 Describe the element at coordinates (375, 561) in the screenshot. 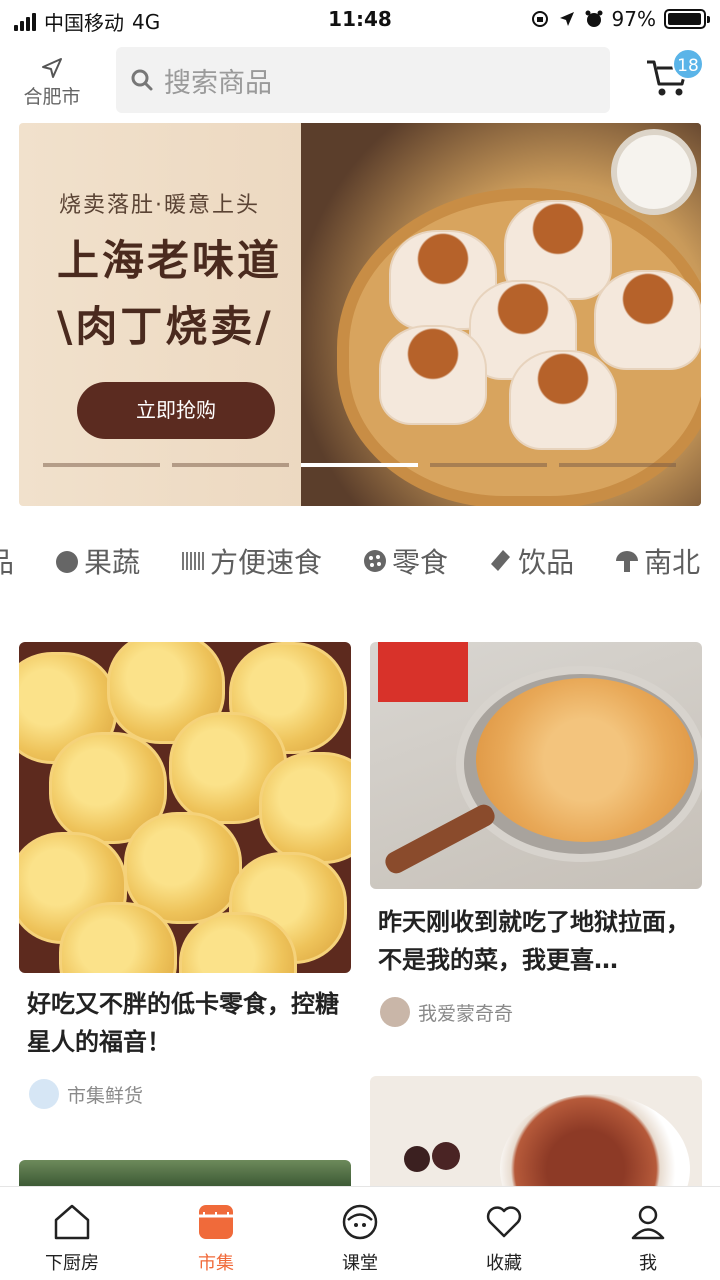

I see `cookie-icon` at that location.